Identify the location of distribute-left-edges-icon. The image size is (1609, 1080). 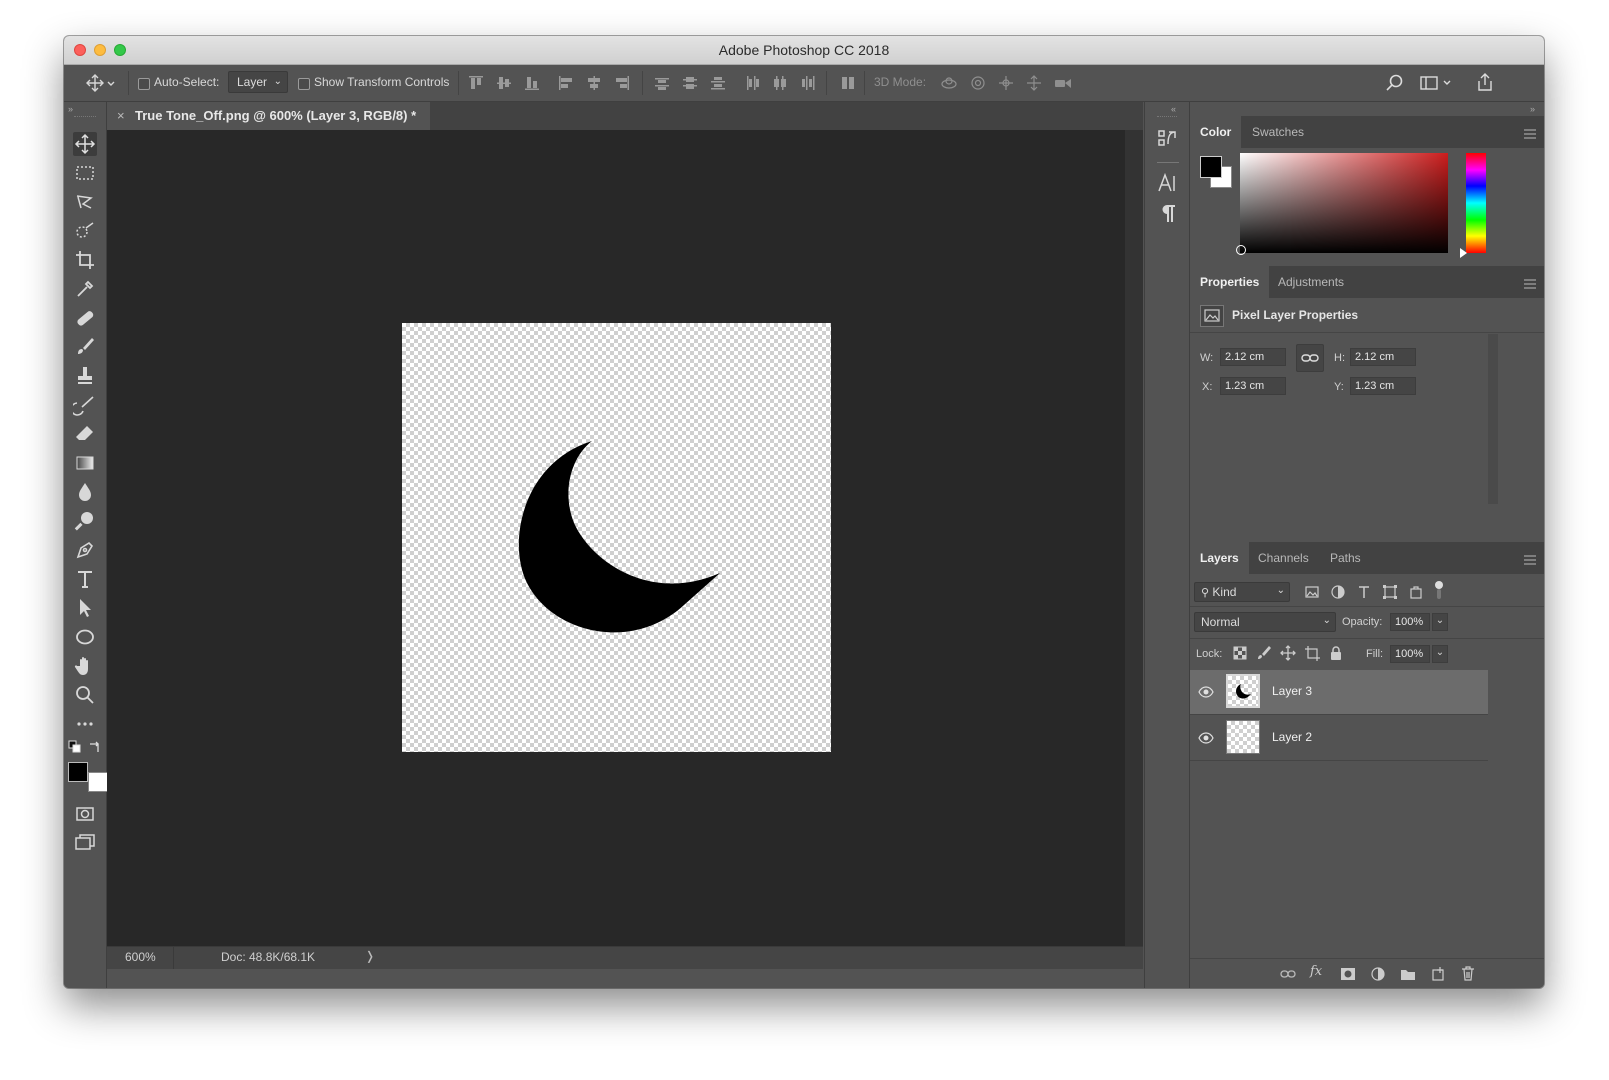
(752, 83).